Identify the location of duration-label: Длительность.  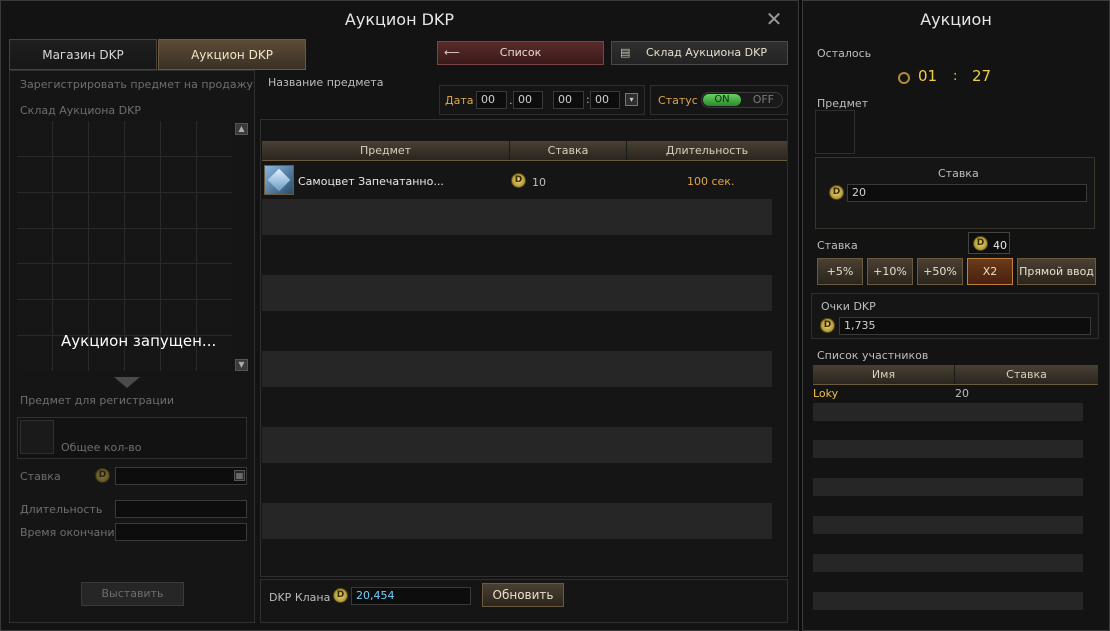
(61, 509).